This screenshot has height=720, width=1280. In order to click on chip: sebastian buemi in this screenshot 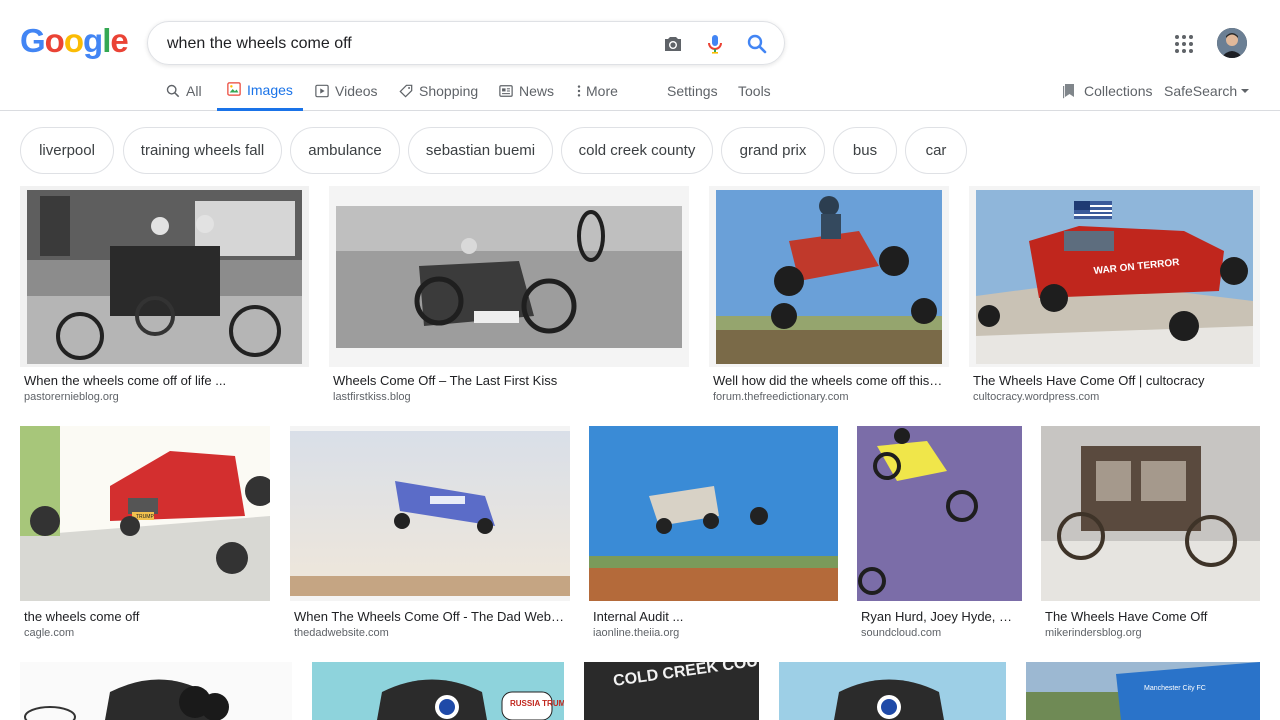, I will do `click(480, 150)`.